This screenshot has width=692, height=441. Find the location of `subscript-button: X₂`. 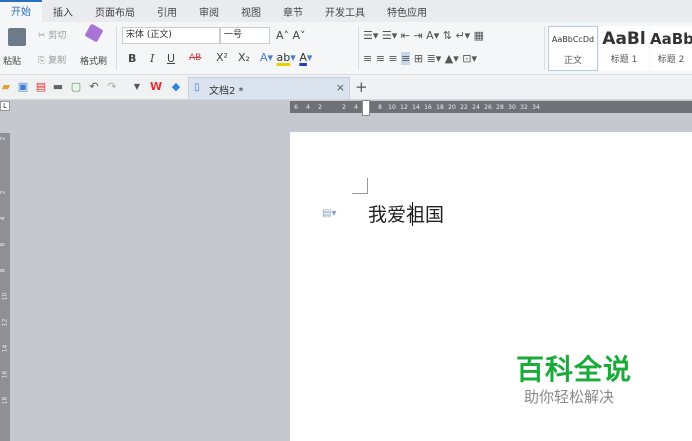

subscript-button: X₂ is located at coordinates (244, 57).